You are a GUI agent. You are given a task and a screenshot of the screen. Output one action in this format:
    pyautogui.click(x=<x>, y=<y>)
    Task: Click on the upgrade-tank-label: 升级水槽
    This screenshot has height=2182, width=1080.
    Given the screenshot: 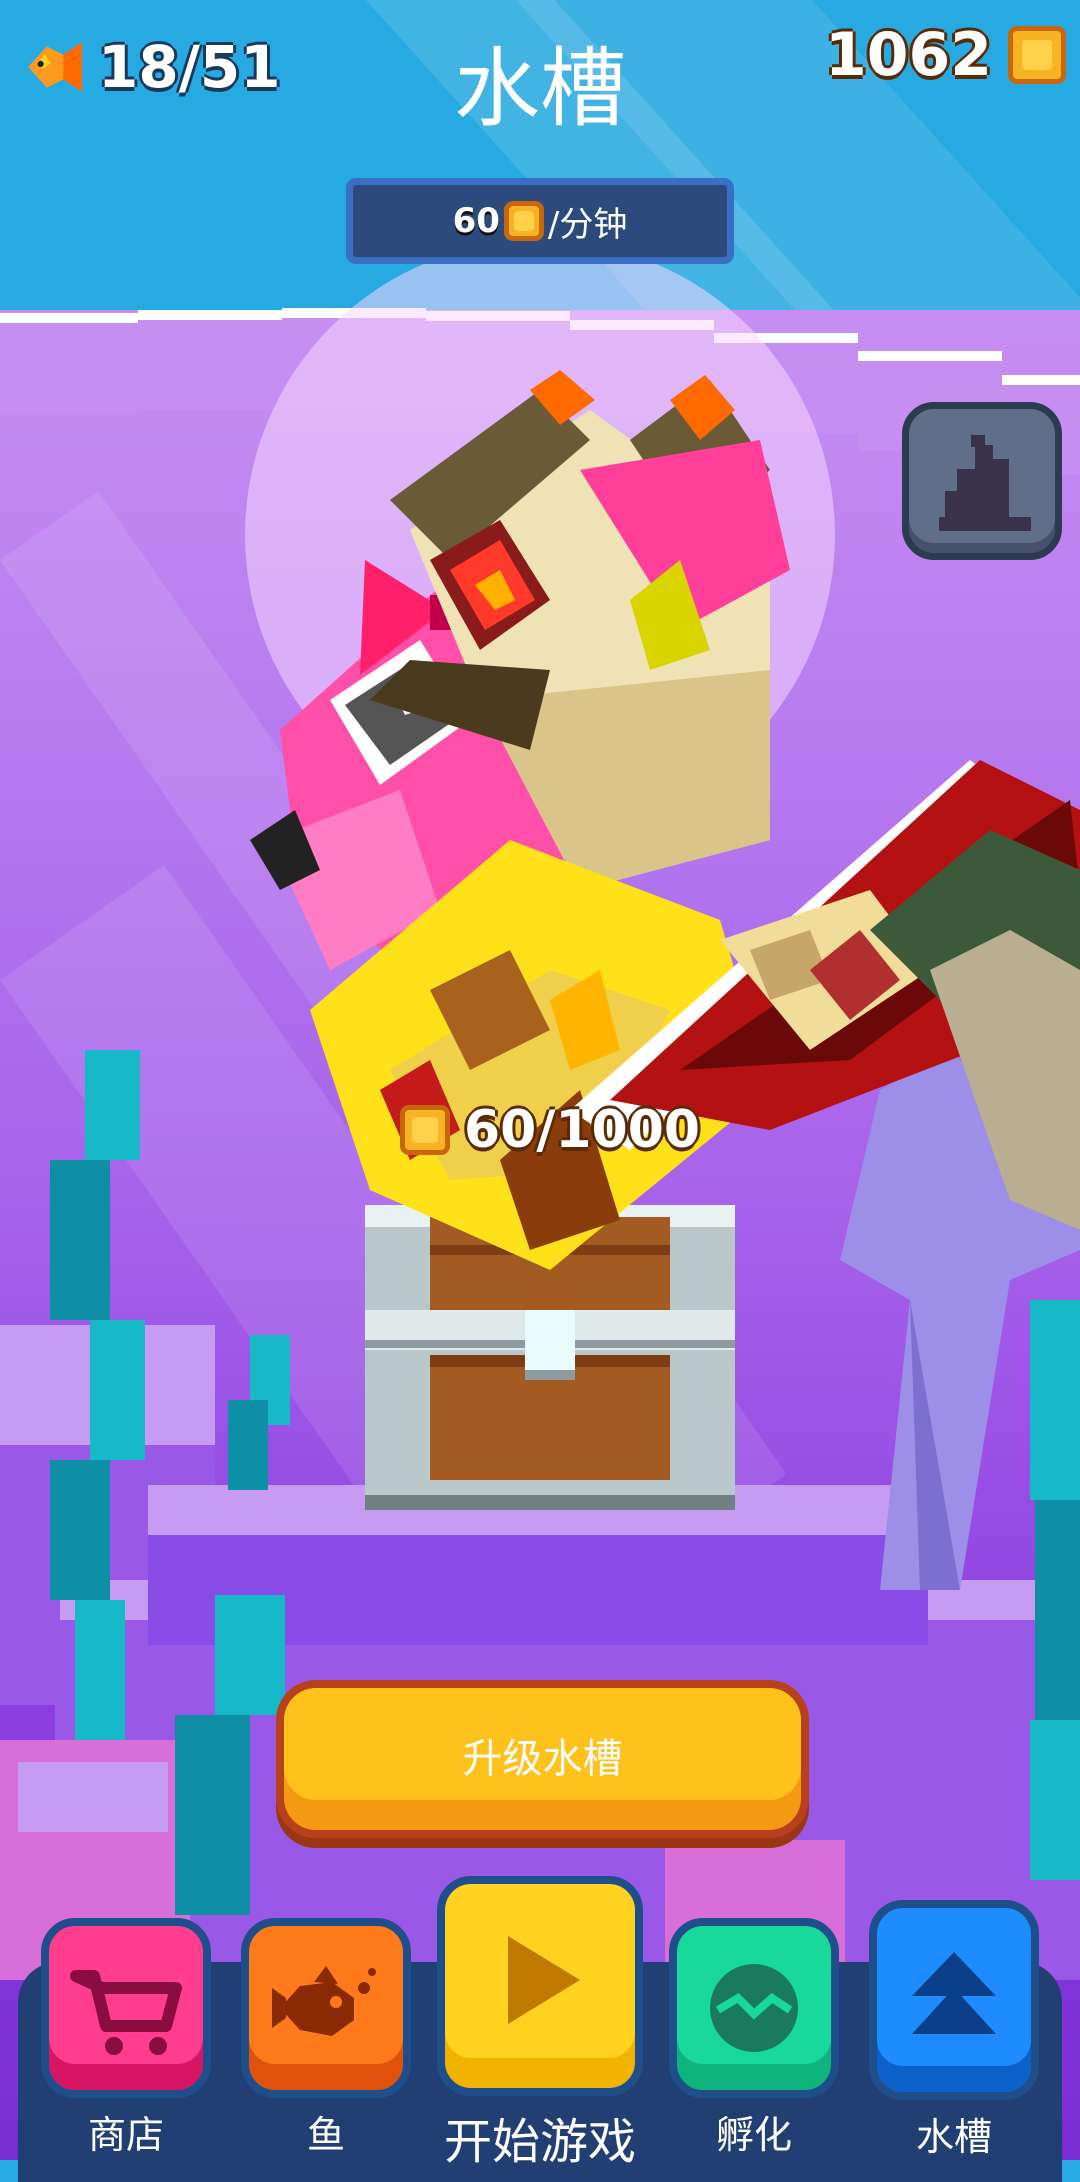 What is the action you would take?
    pyautogui.click(x=542, y=1759)
    